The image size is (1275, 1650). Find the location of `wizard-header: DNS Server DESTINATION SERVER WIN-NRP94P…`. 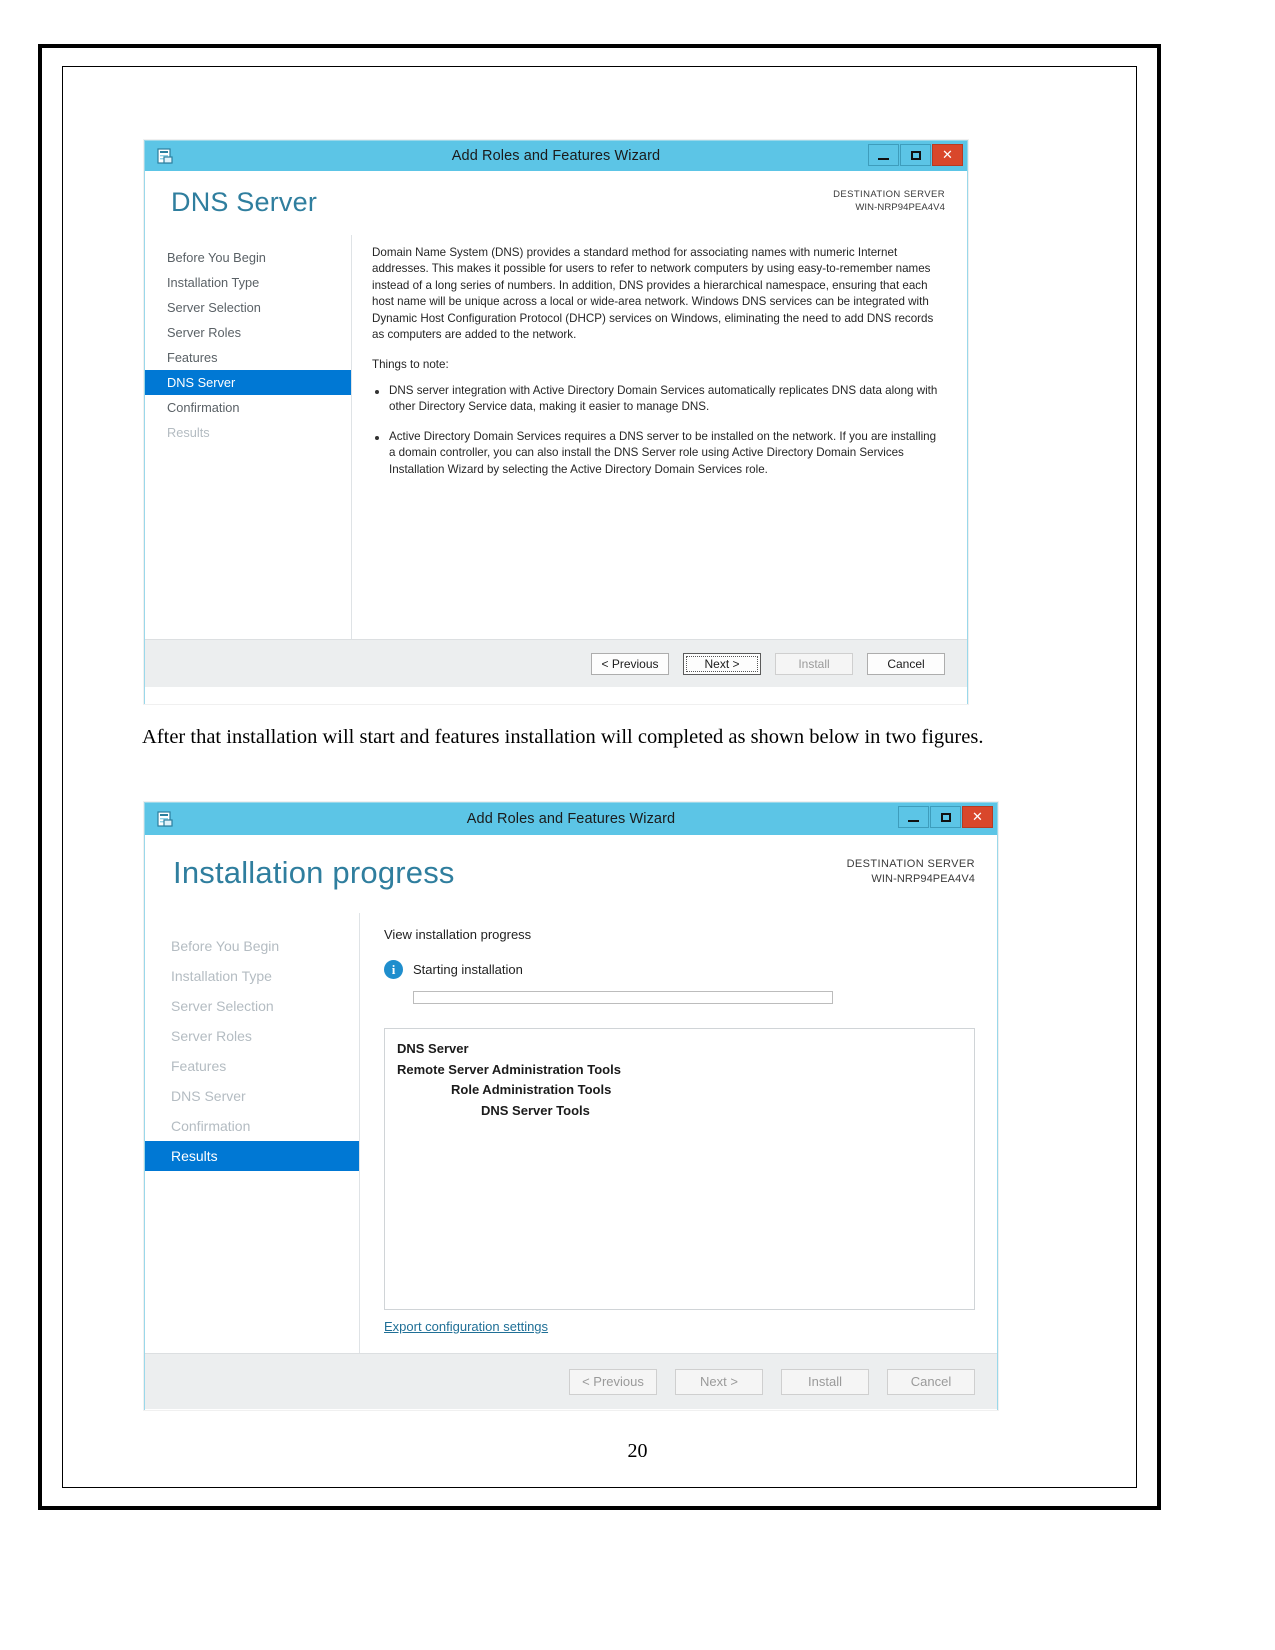

wizard-header: DNS Server DESTINATION SERVER WIN-NRP94P… is located at coordinates (556, 203).